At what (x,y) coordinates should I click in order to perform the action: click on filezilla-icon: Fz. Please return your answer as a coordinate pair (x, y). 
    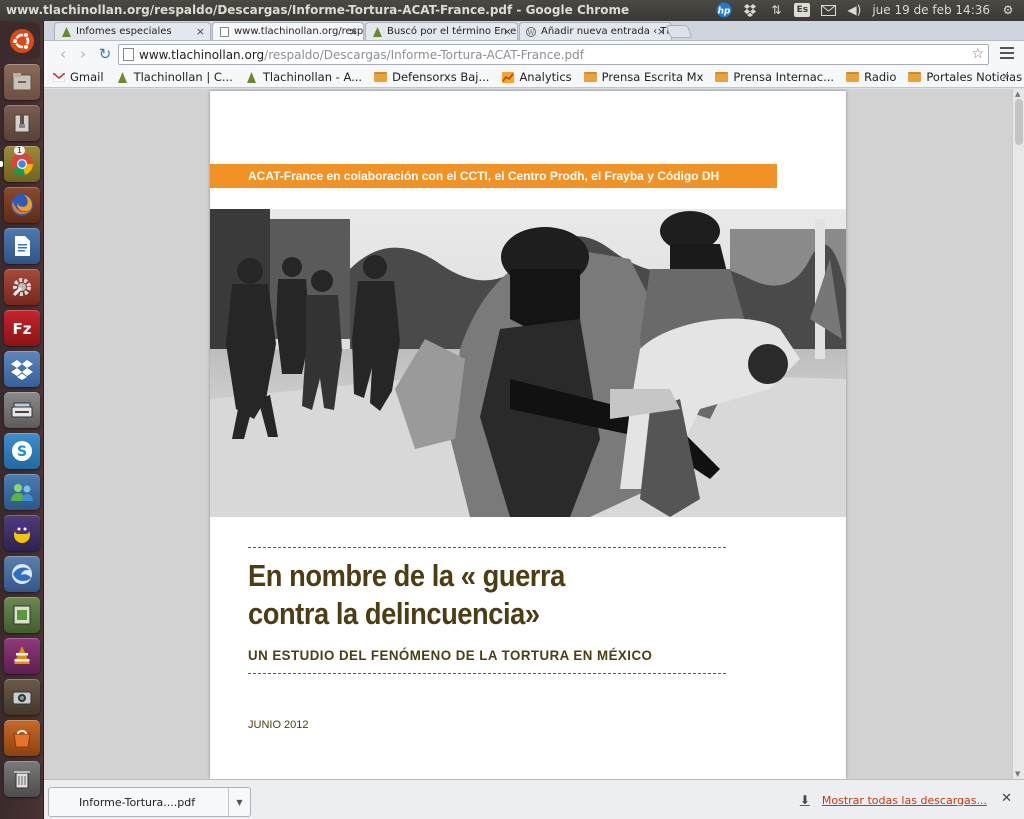
    Looking at the image, I should click on (22, 328).